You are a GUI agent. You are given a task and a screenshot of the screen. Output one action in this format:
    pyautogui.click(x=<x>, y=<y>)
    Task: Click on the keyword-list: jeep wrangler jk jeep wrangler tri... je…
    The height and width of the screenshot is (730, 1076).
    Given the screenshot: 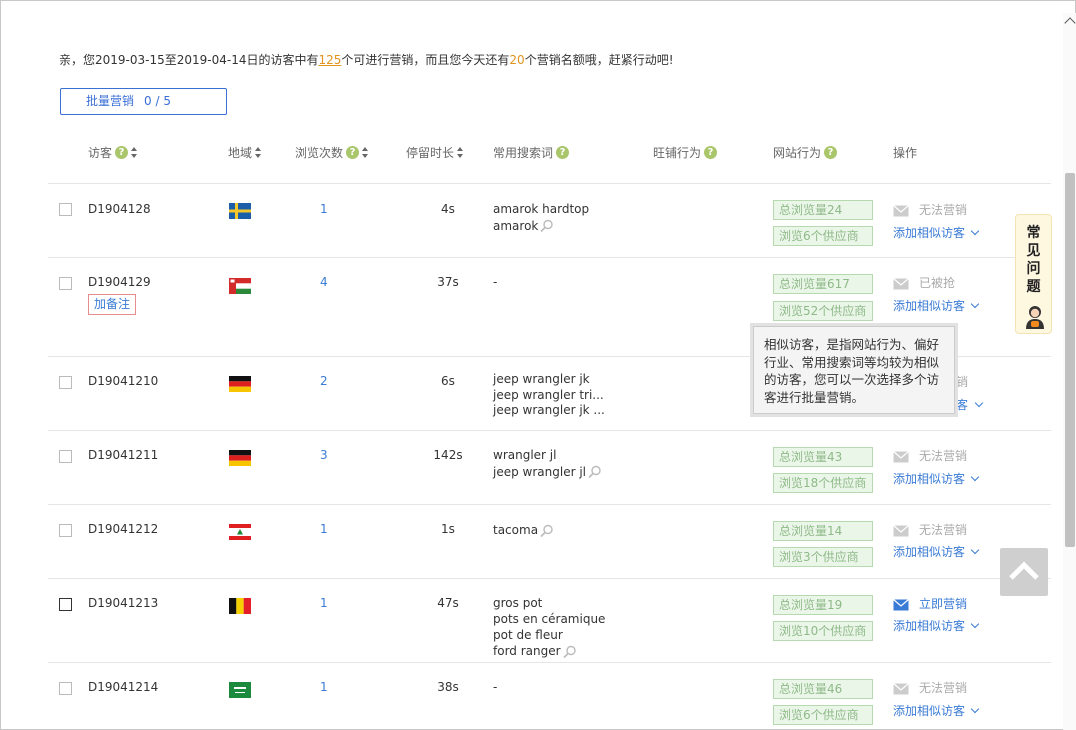 What is the action you would take?
    pyautogui.click(x=549, y=395)
    